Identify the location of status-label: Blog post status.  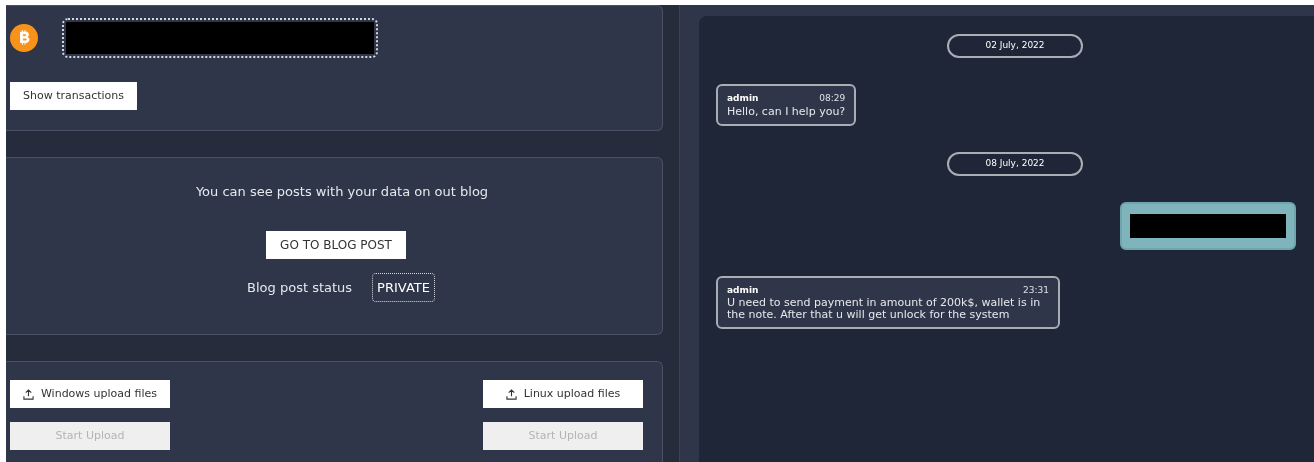
(300, 287).